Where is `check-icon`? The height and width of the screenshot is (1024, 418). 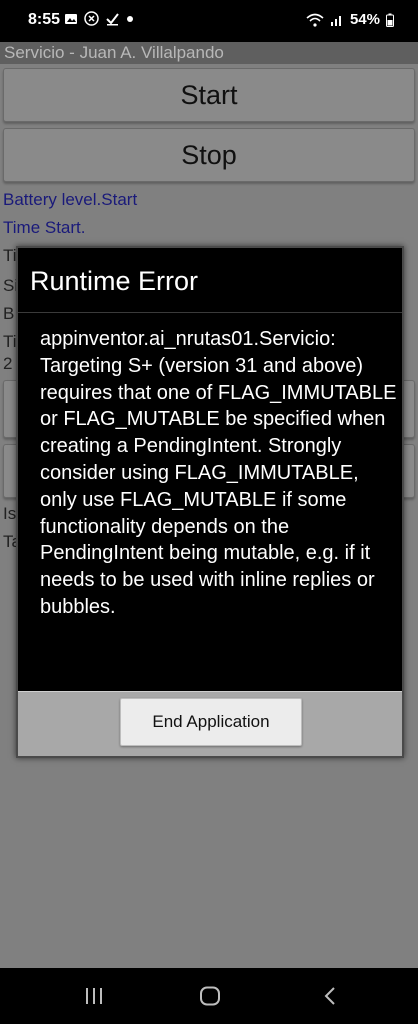
check-icon is located at coordinates (112, 19).